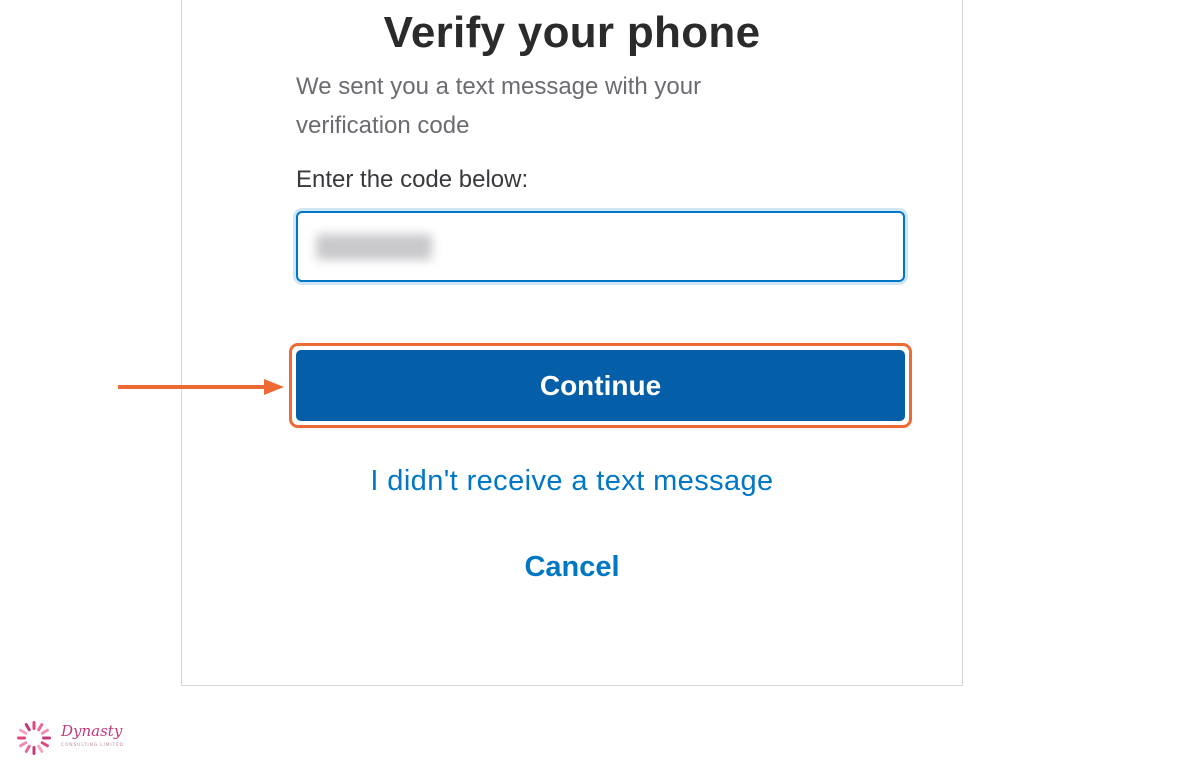  Describe the element at coordinates (92, 745) in the screenshot. I see `logo-subtext: CONSULTING LIMITED` at that location.